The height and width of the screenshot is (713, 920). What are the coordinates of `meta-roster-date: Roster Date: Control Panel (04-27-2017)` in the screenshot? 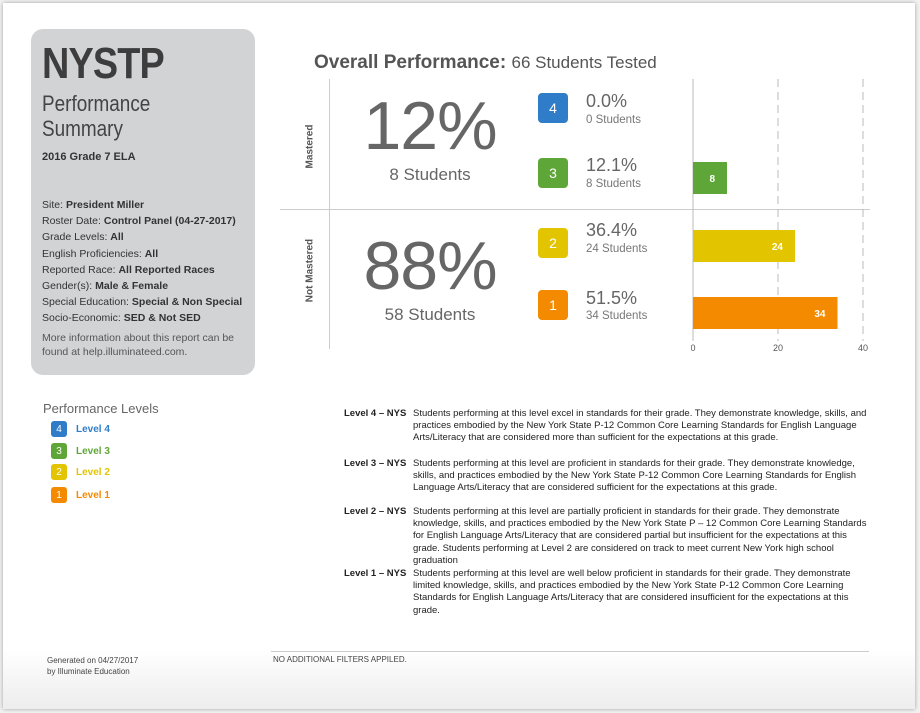 It's located at (139, 221).